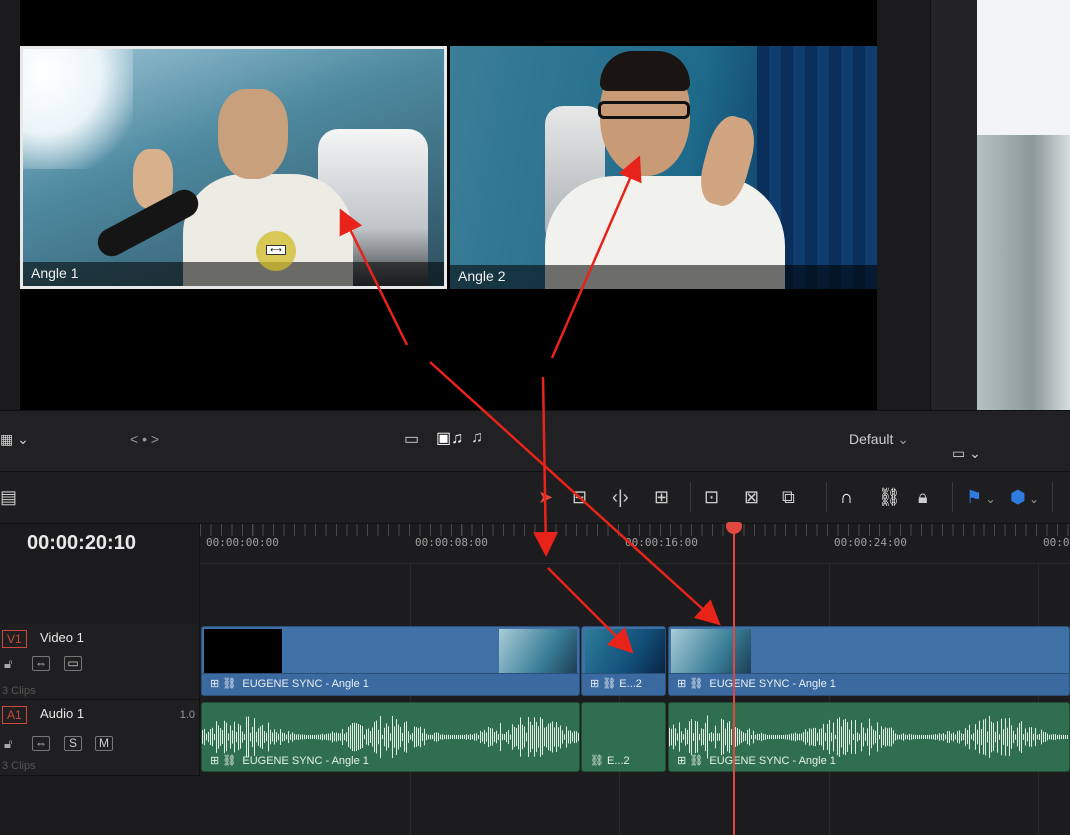 The width and height of the screenshot is (1070, 835). I want to click on preset-select: Default, so click(879, 439).